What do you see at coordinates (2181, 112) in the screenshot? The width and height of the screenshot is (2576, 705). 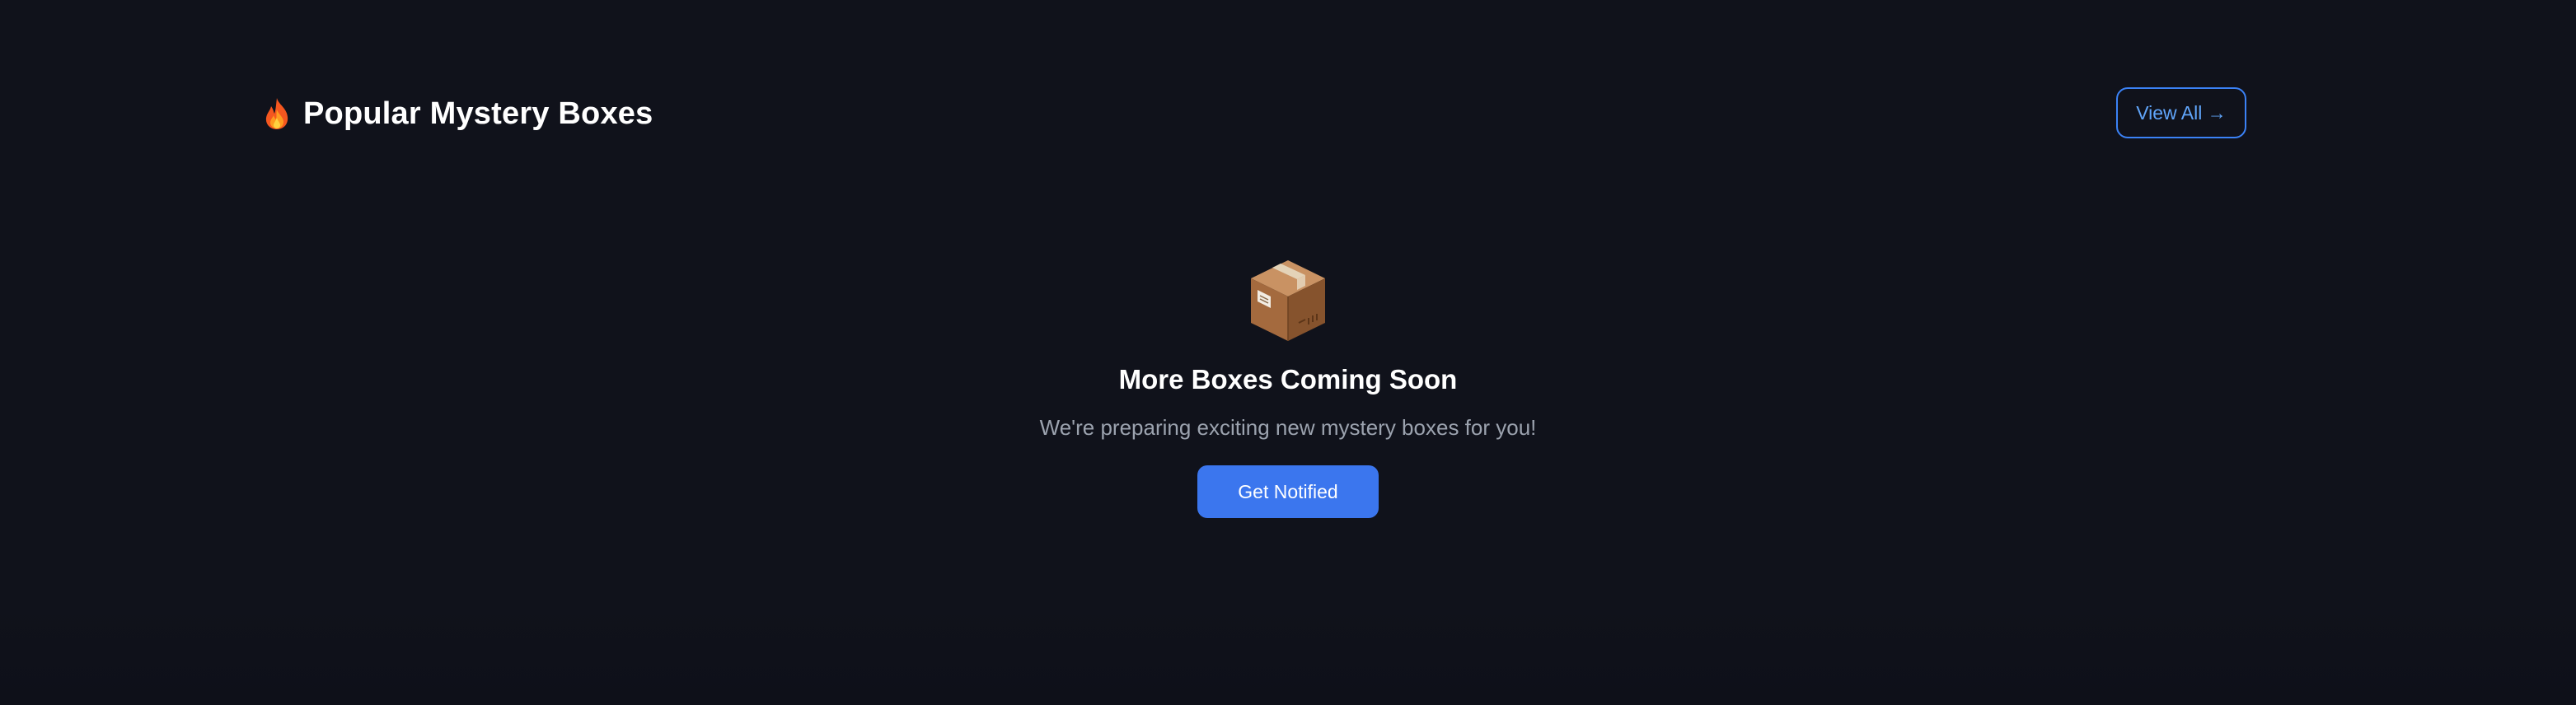 I see `view-all-button: View All →` at bounding box center [2181, 112].